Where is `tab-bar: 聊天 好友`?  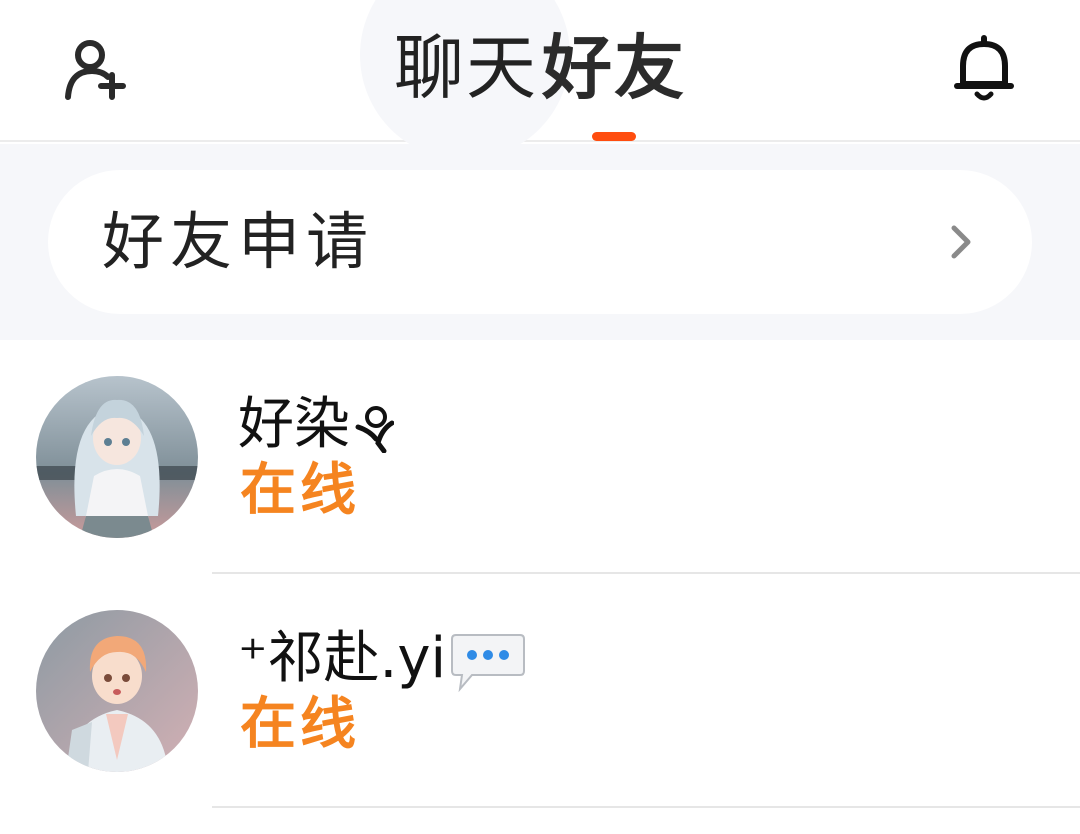
tab-bar: 聊天 好友 is located at coordinates (540, 80).